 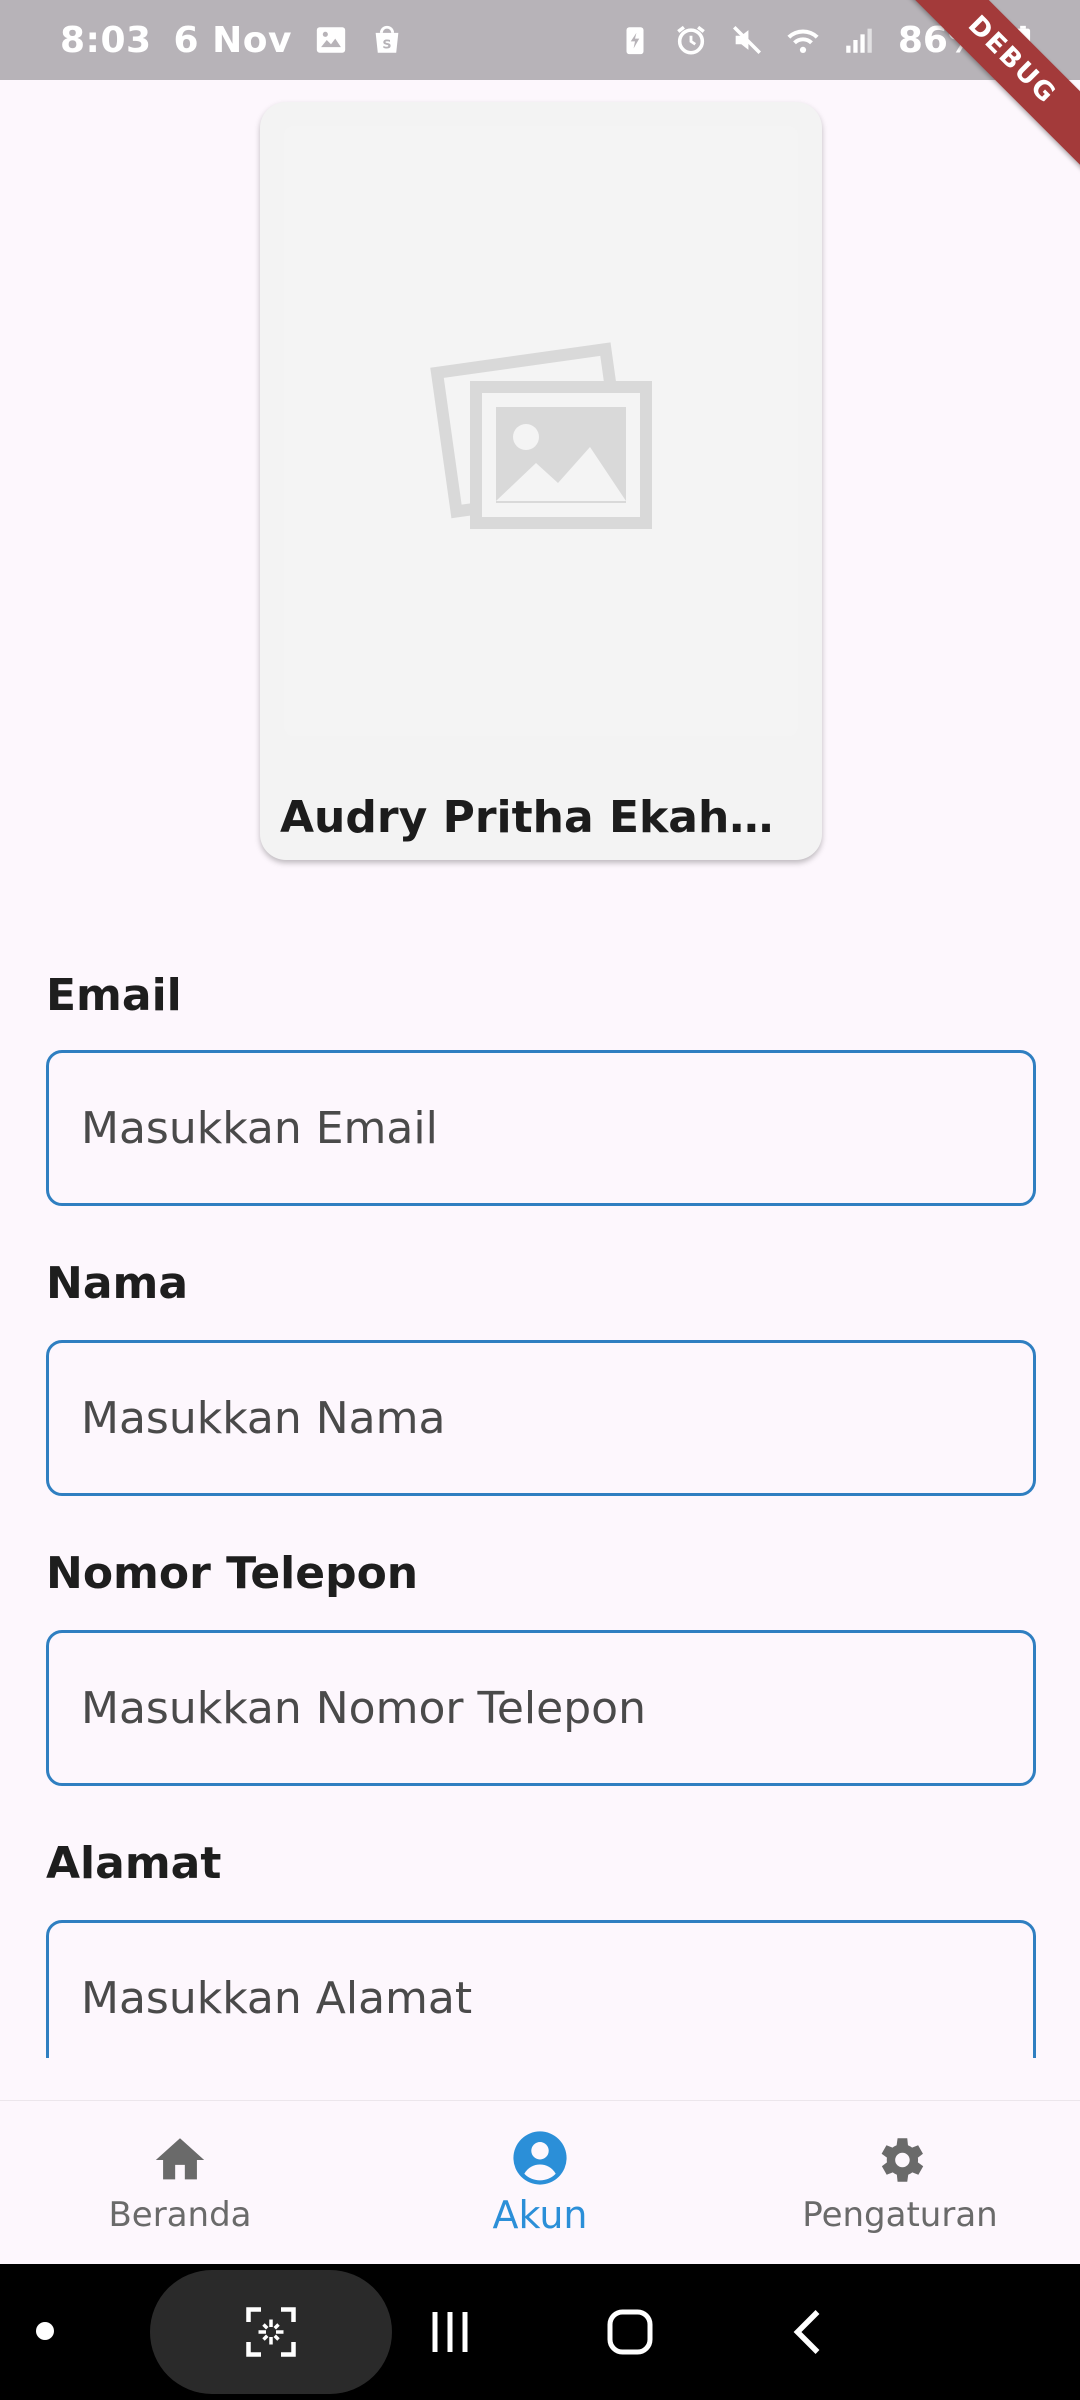 What do you see at coordinates (803, 41) in the screenshot?
I see `wifi-icon` at bounding box center [803, 41].